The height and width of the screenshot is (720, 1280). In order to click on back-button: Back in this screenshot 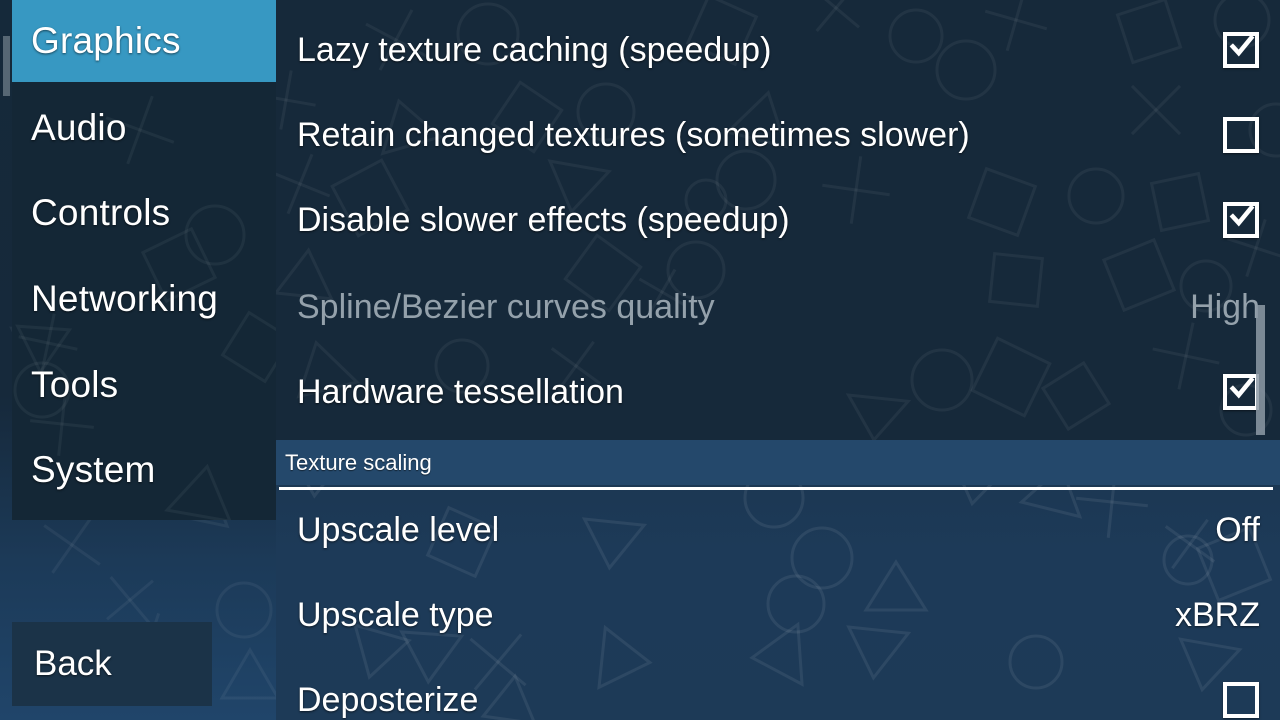, I will do `click(112, 664)`.